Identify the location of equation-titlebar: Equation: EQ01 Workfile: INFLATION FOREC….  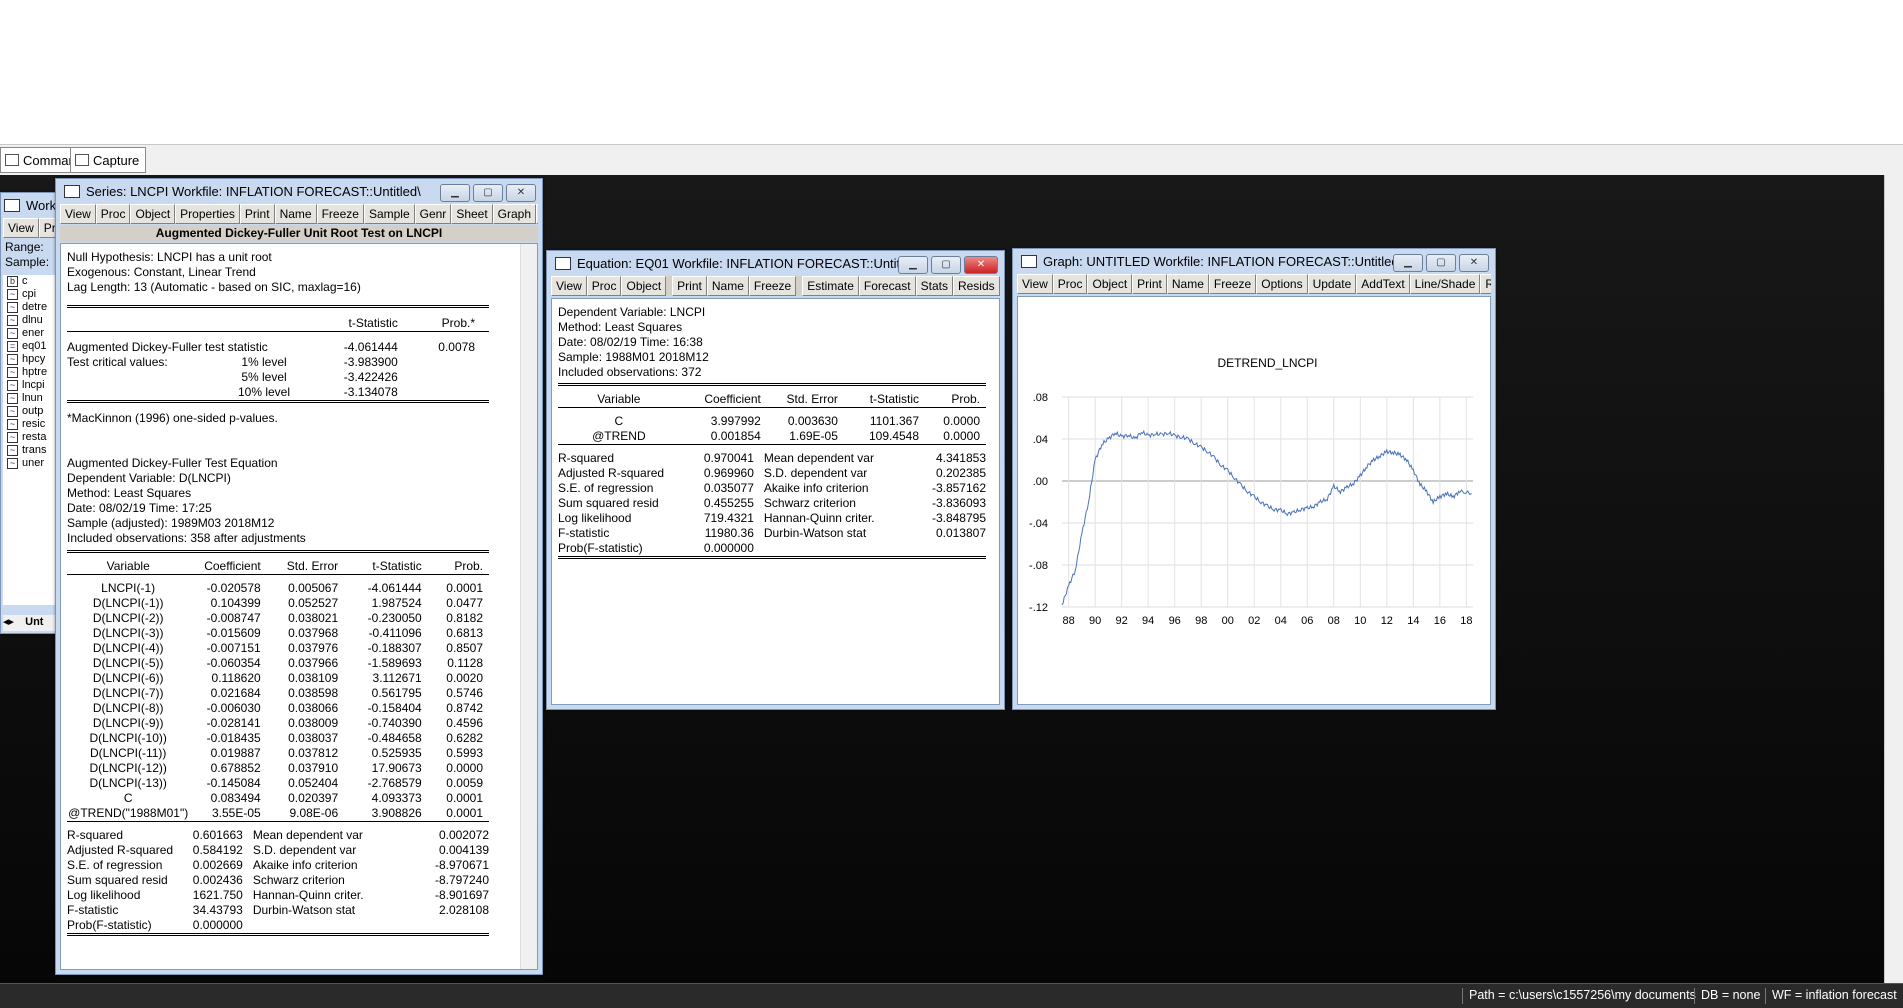
(775, 263).